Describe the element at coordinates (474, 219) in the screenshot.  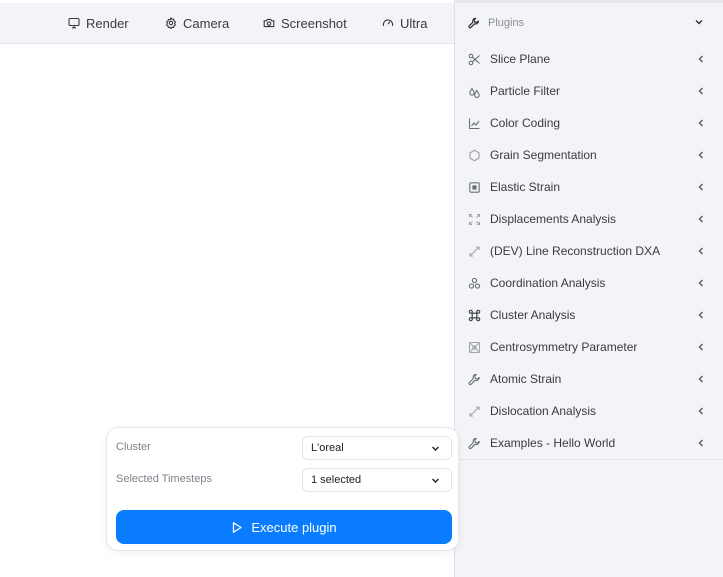
I see `expand-icon` at that location.